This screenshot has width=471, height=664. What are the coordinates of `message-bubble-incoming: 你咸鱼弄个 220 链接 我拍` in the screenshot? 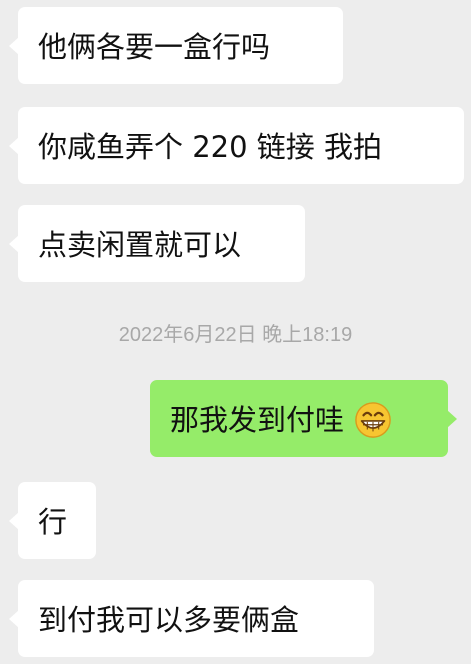 It's located at (236, 145).